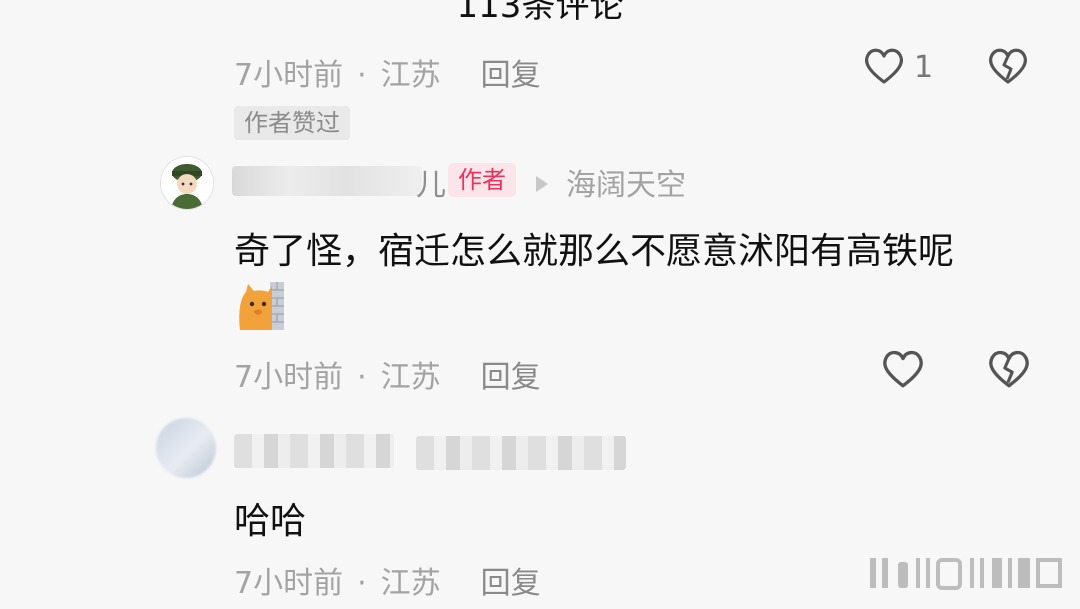  Describe the element at coordinates (482, 180) in the screenshot. I see `author-tag: 作者` at that location.